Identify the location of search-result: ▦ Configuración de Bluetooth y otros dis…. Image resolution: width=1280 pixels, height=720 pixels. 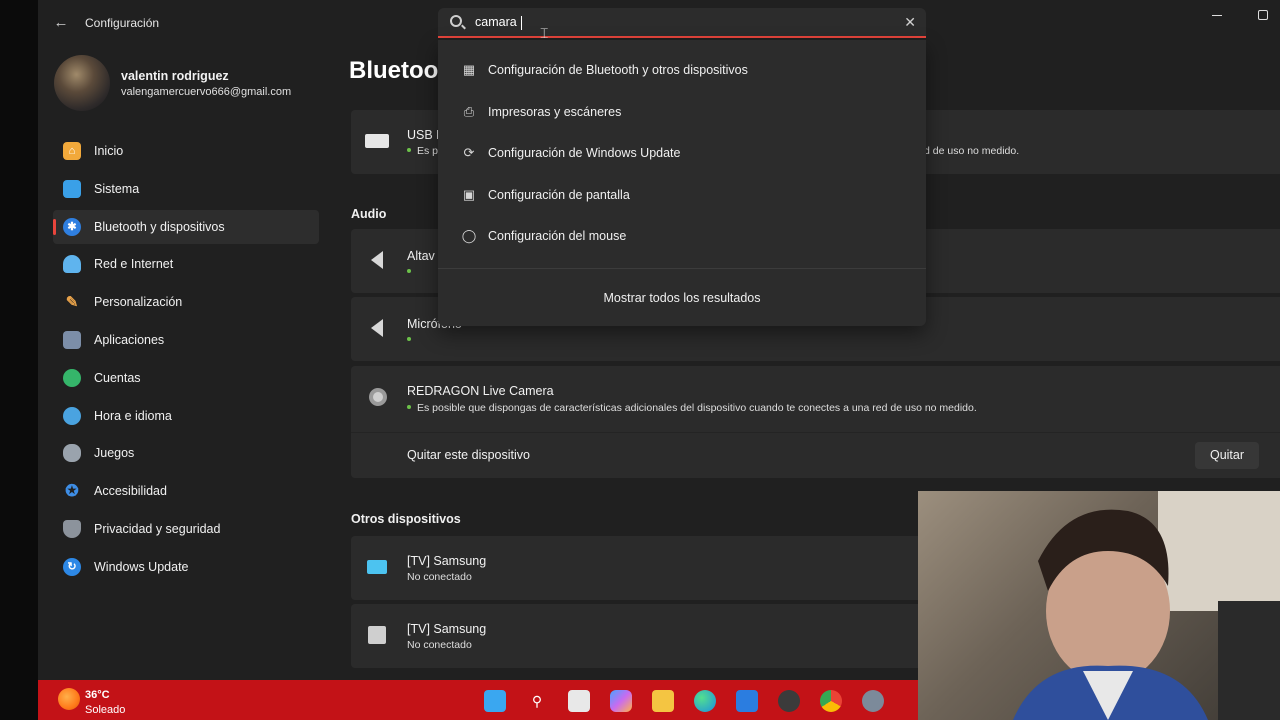
(682, 70).